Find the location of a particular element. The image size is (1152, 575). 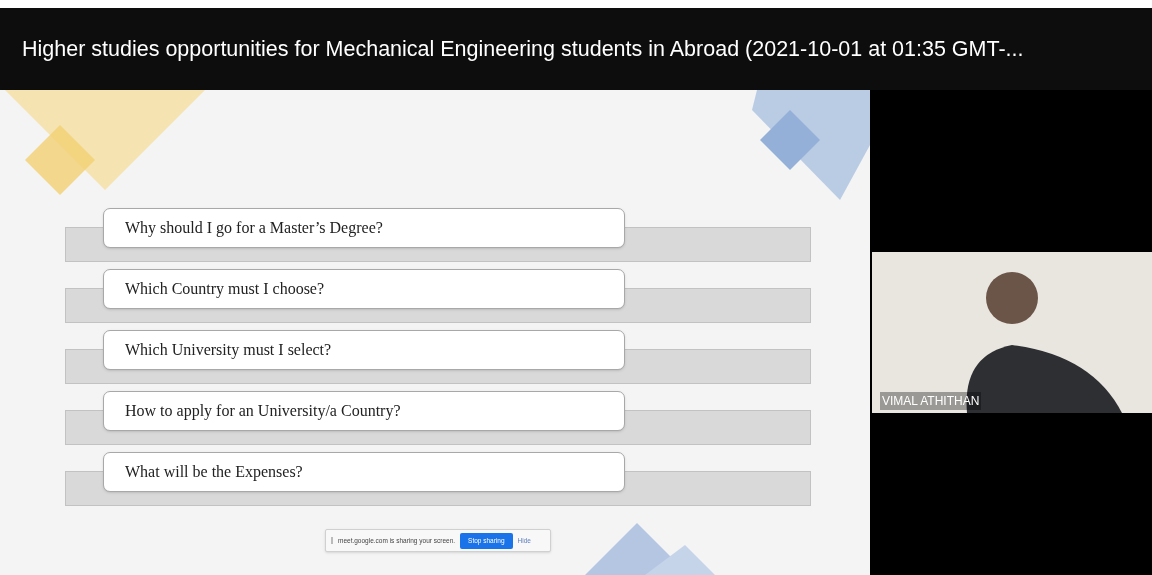

question-text: Why should I go for a Master’s Degree? is located at coordinates (254, 228).